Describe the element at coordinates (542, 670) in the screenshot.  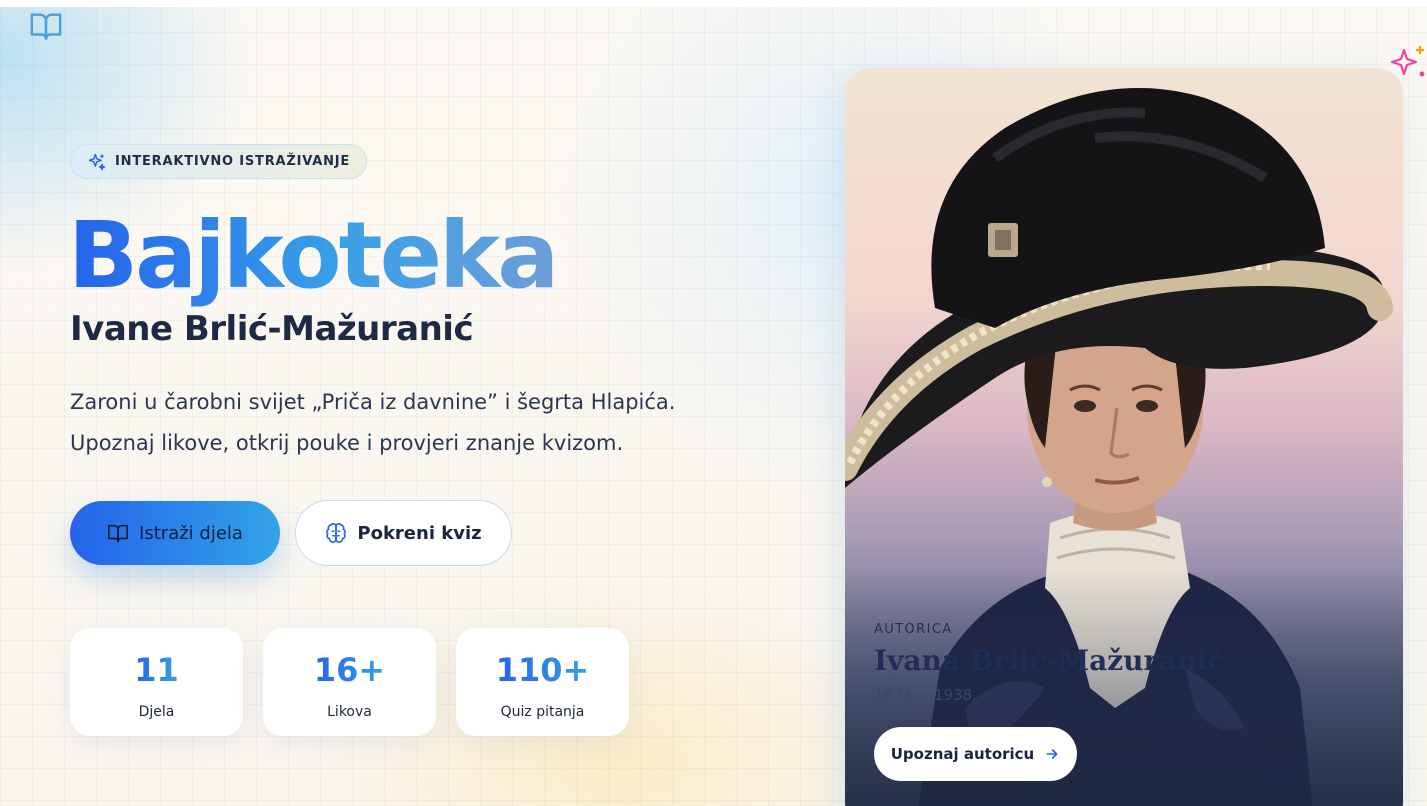
I see `stat-value: 110+` at that location.